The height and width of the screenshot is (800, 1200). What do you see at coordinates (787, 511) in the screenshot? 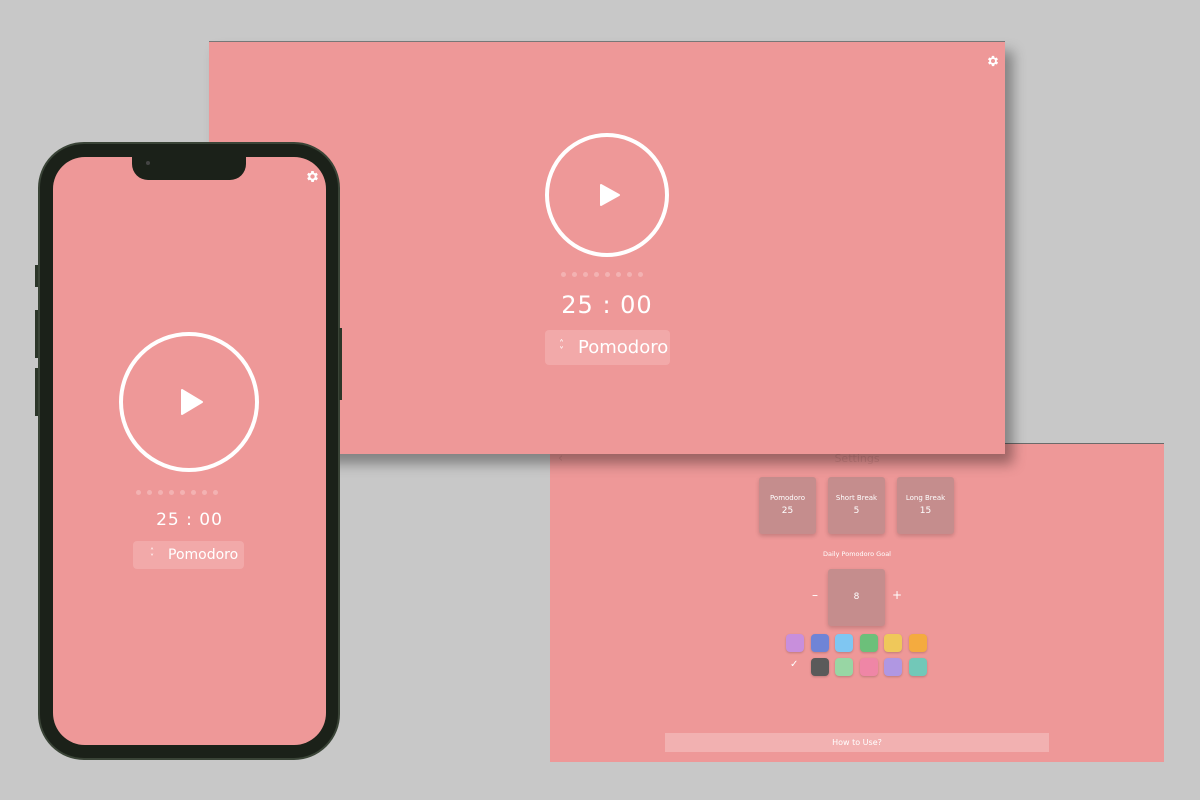
I see `duration-value: 25` at bounding box center [787, 511].